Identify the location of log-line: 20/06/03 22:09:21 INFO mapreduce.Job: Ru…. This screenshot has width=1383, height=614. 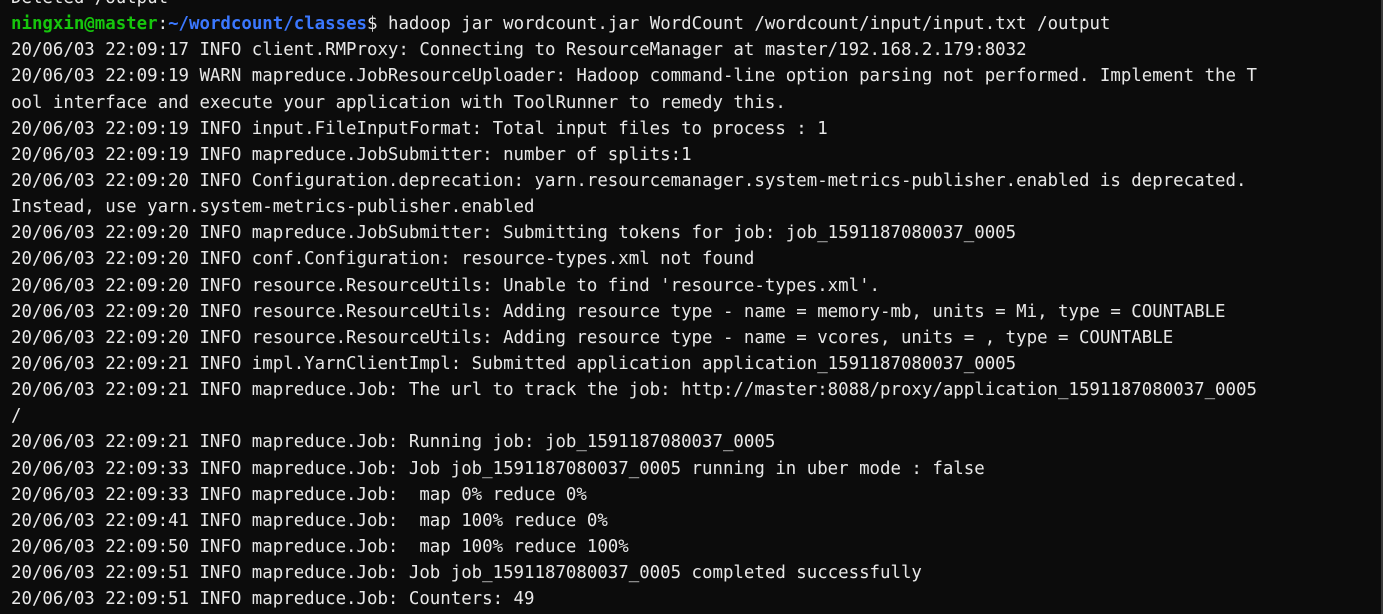
(393, 442).